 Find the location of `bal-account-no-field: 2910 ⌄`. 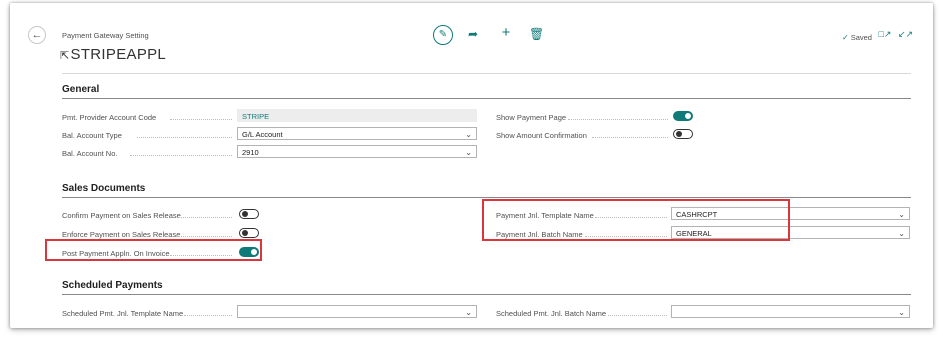

bal-account-no-field: 2910 ⌄ is located at coordinates (357, 151).